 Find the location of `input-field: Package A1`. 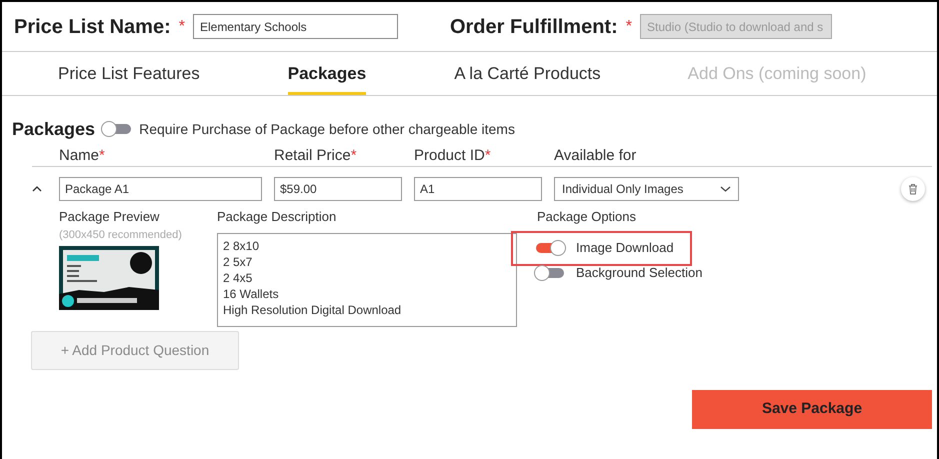

input-field: Package A1 is located at coordinates (160, 189).